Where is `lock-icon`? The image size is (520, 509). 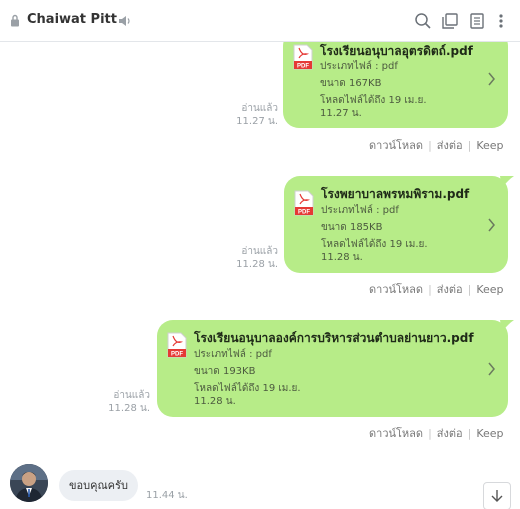 lock-icon is located at coordinates (15, 20).